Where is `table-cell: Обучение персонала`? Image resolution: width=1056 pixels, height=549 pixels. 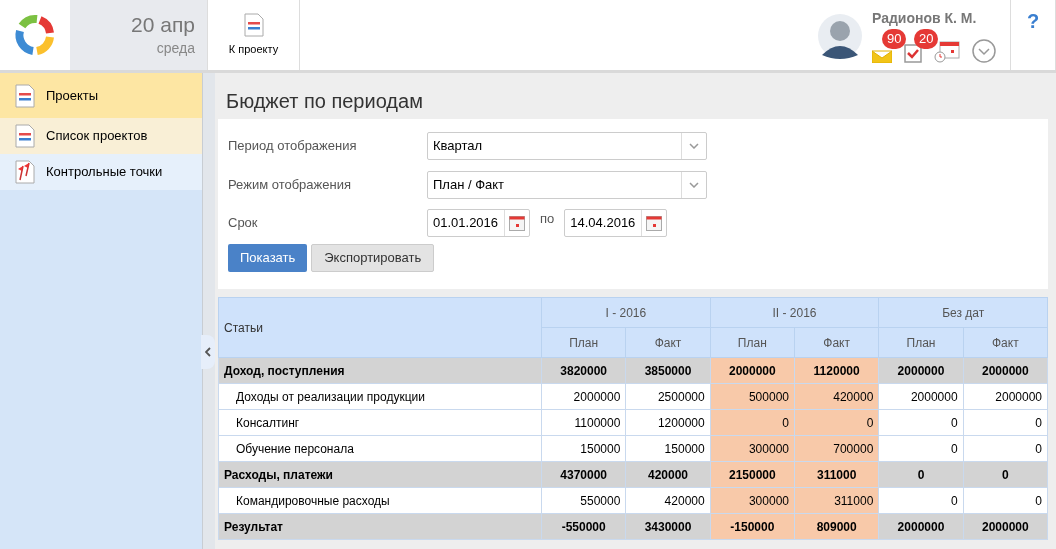 table-cell: Обучение персонала is located at coordinates (380, 448).